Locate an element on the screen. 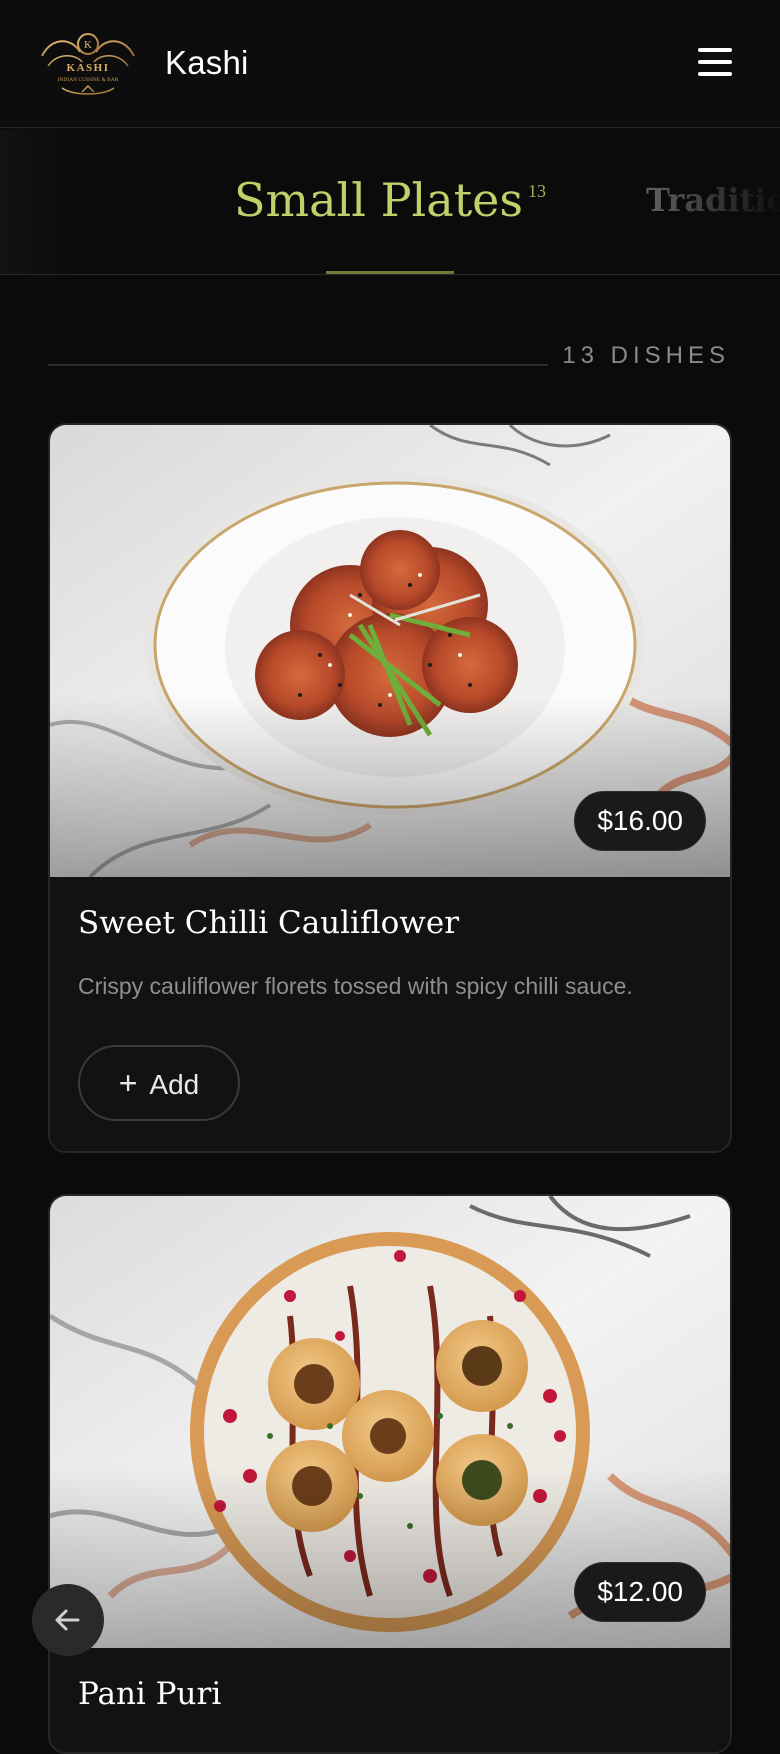  add-to-order-button: + Add is located at coordinates (159, 1083).